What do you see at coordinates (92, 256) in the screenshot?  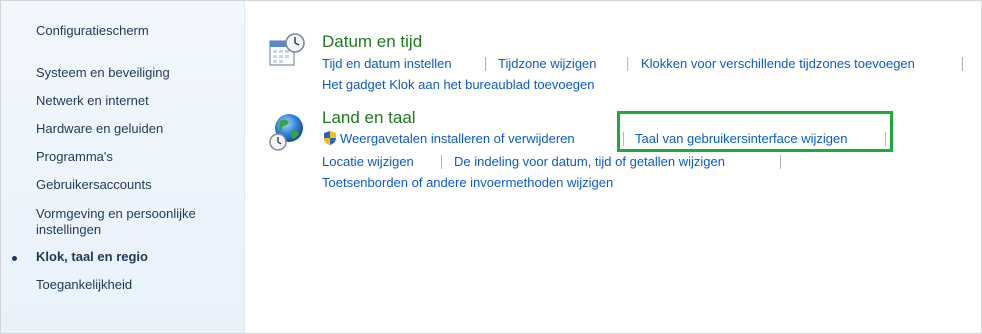 I see `sidebar-item-klok-taal-en-regio: Klok, taal en regio` at bounding box center [92, 256].